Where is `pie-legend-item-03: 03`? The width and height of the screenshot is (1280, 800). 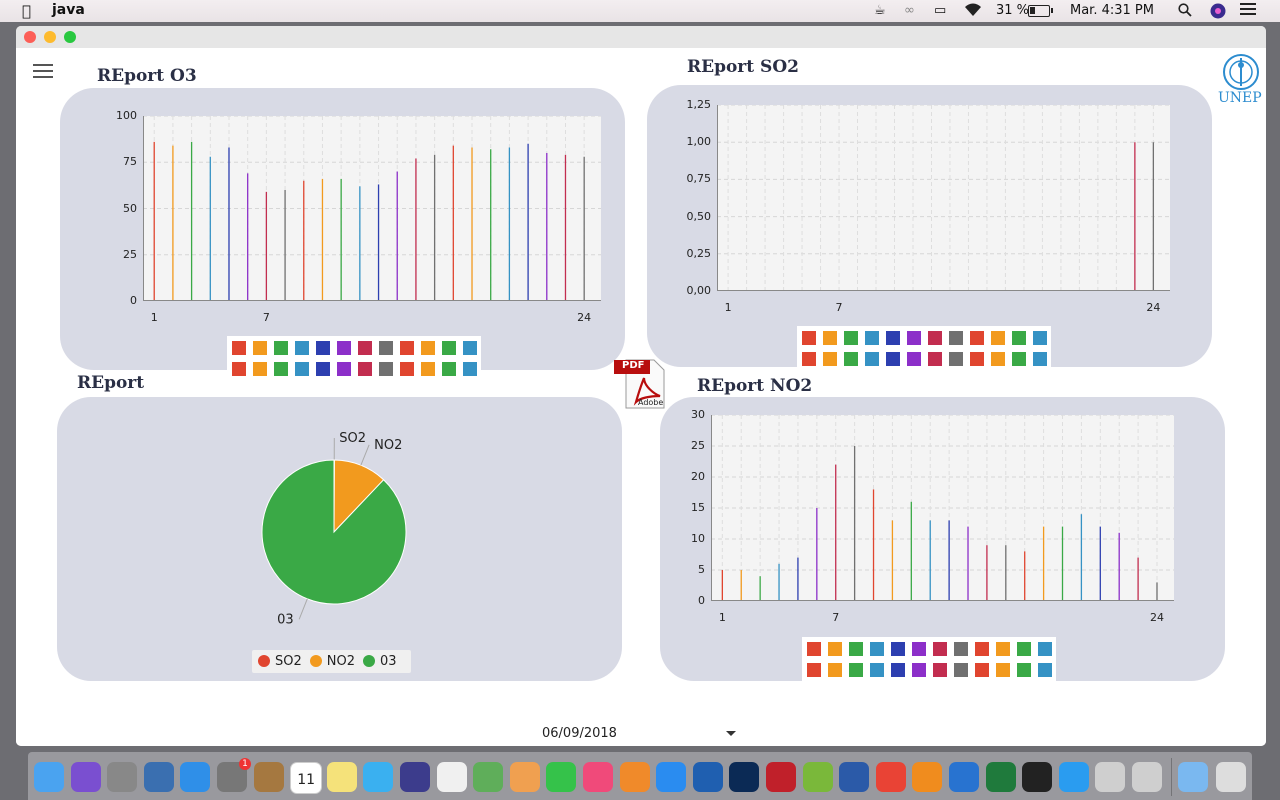
pie-legend-item-03: 03 is located at coordinates (380, 661).